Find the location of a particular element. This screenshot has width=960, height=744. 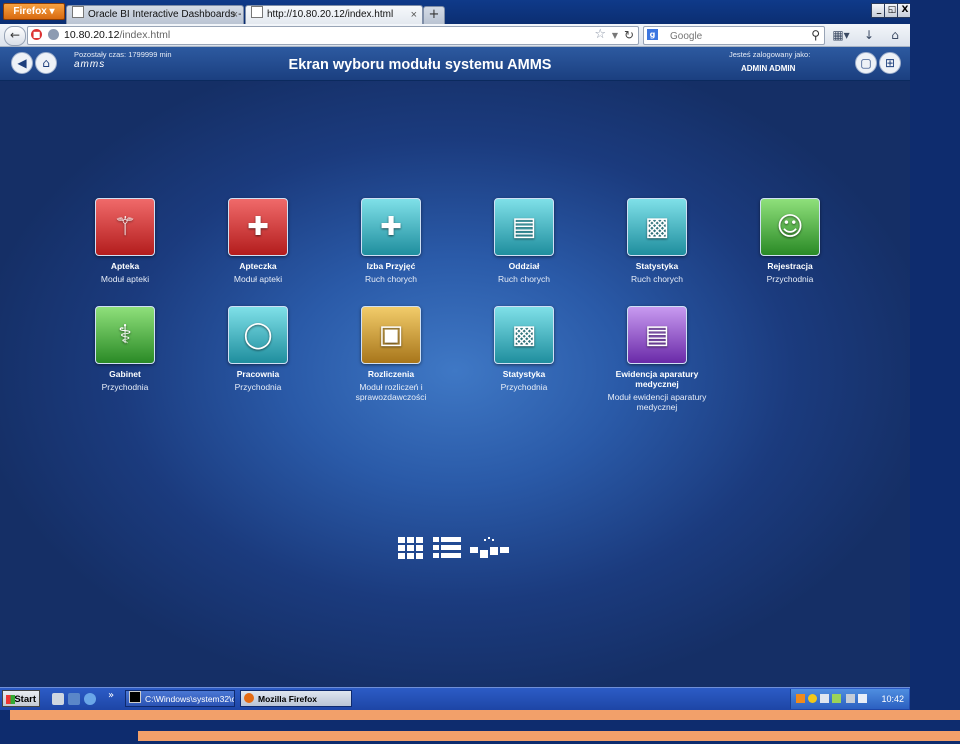

logged-in-label: Jesteś zalogowany jako: is located at coordinates (770, 54).